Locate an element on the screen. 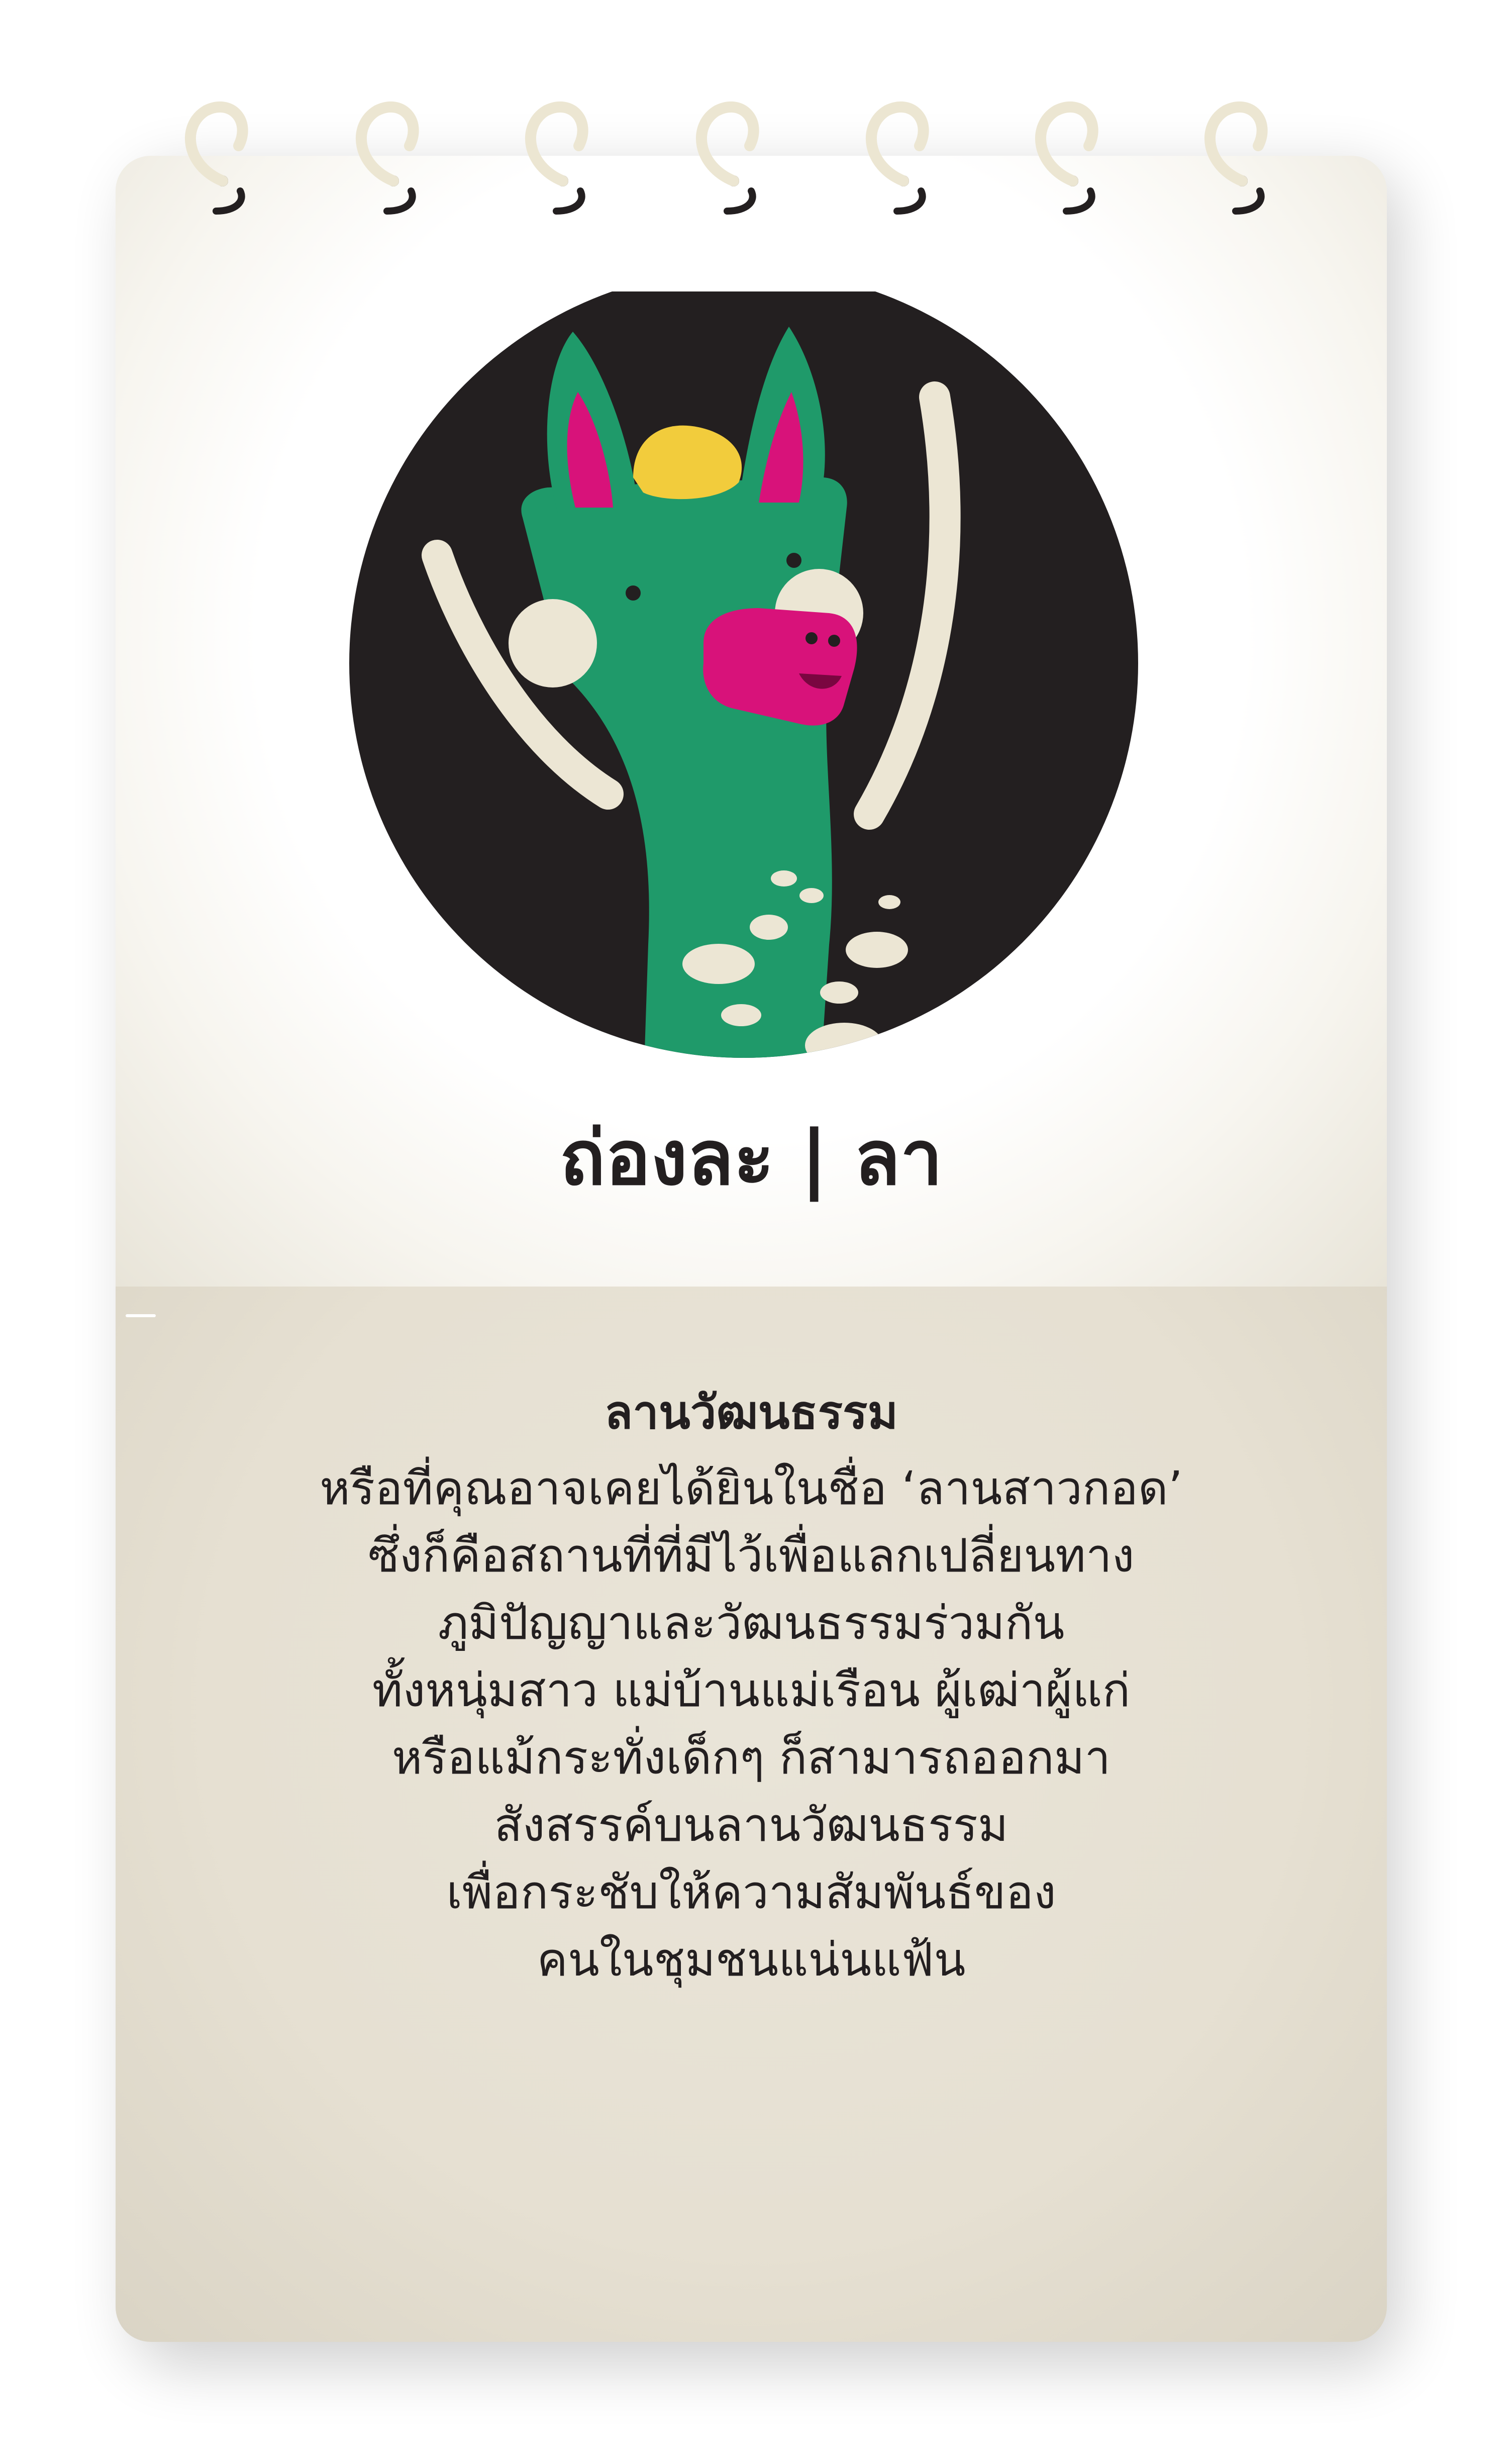 This screenshot has width=1512, height=2459. description-line: เพื่อกระชับให้ความสัมพันธ์ของ is located at coordinates (751, 1892).